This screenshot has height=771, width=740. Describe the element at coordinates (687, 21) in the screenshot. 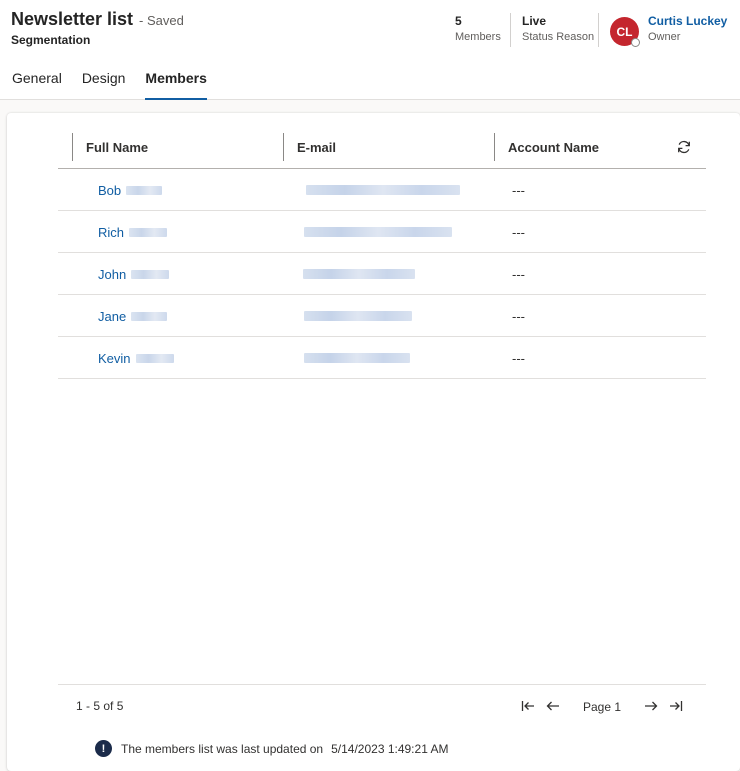

I see `owner-name-link: Curtis Luckey` at that location.